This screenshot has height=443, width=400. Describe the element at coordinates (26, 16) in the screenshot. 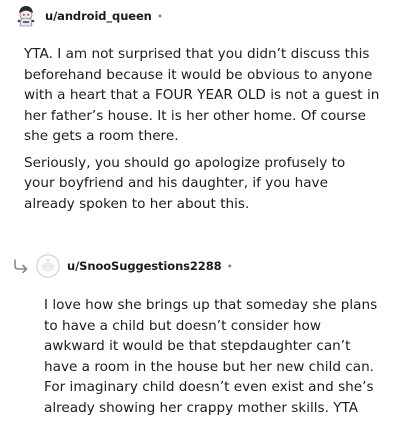

I see `snoo-avatar-icon` at that location.